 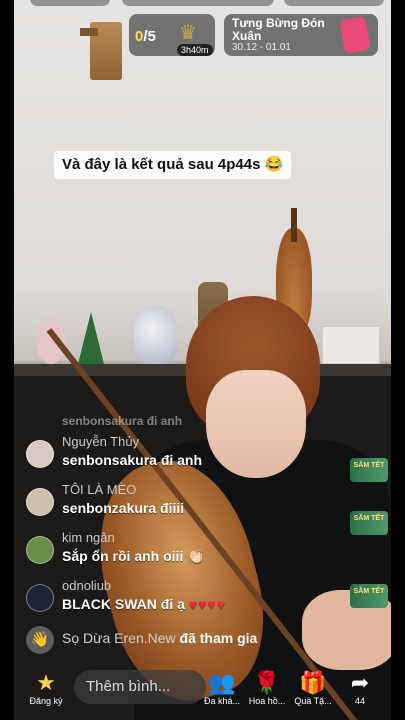 What do you see at coordinates (7, 360) in the screenshot?
I see `letterbox-left` at bounding box center [7, 360].